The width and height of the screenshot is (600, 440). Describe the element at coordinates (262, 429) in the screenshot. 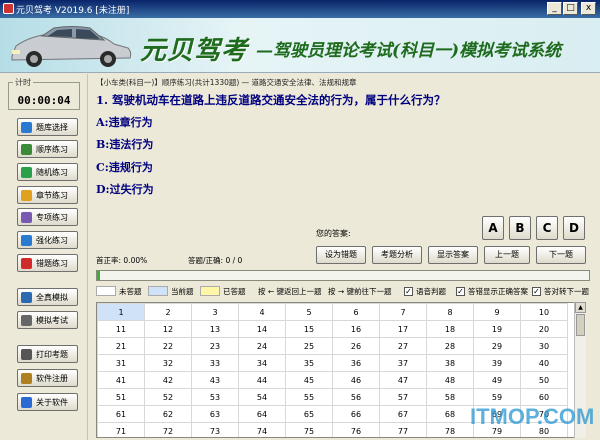

I see `question-cell: 74` at that location.